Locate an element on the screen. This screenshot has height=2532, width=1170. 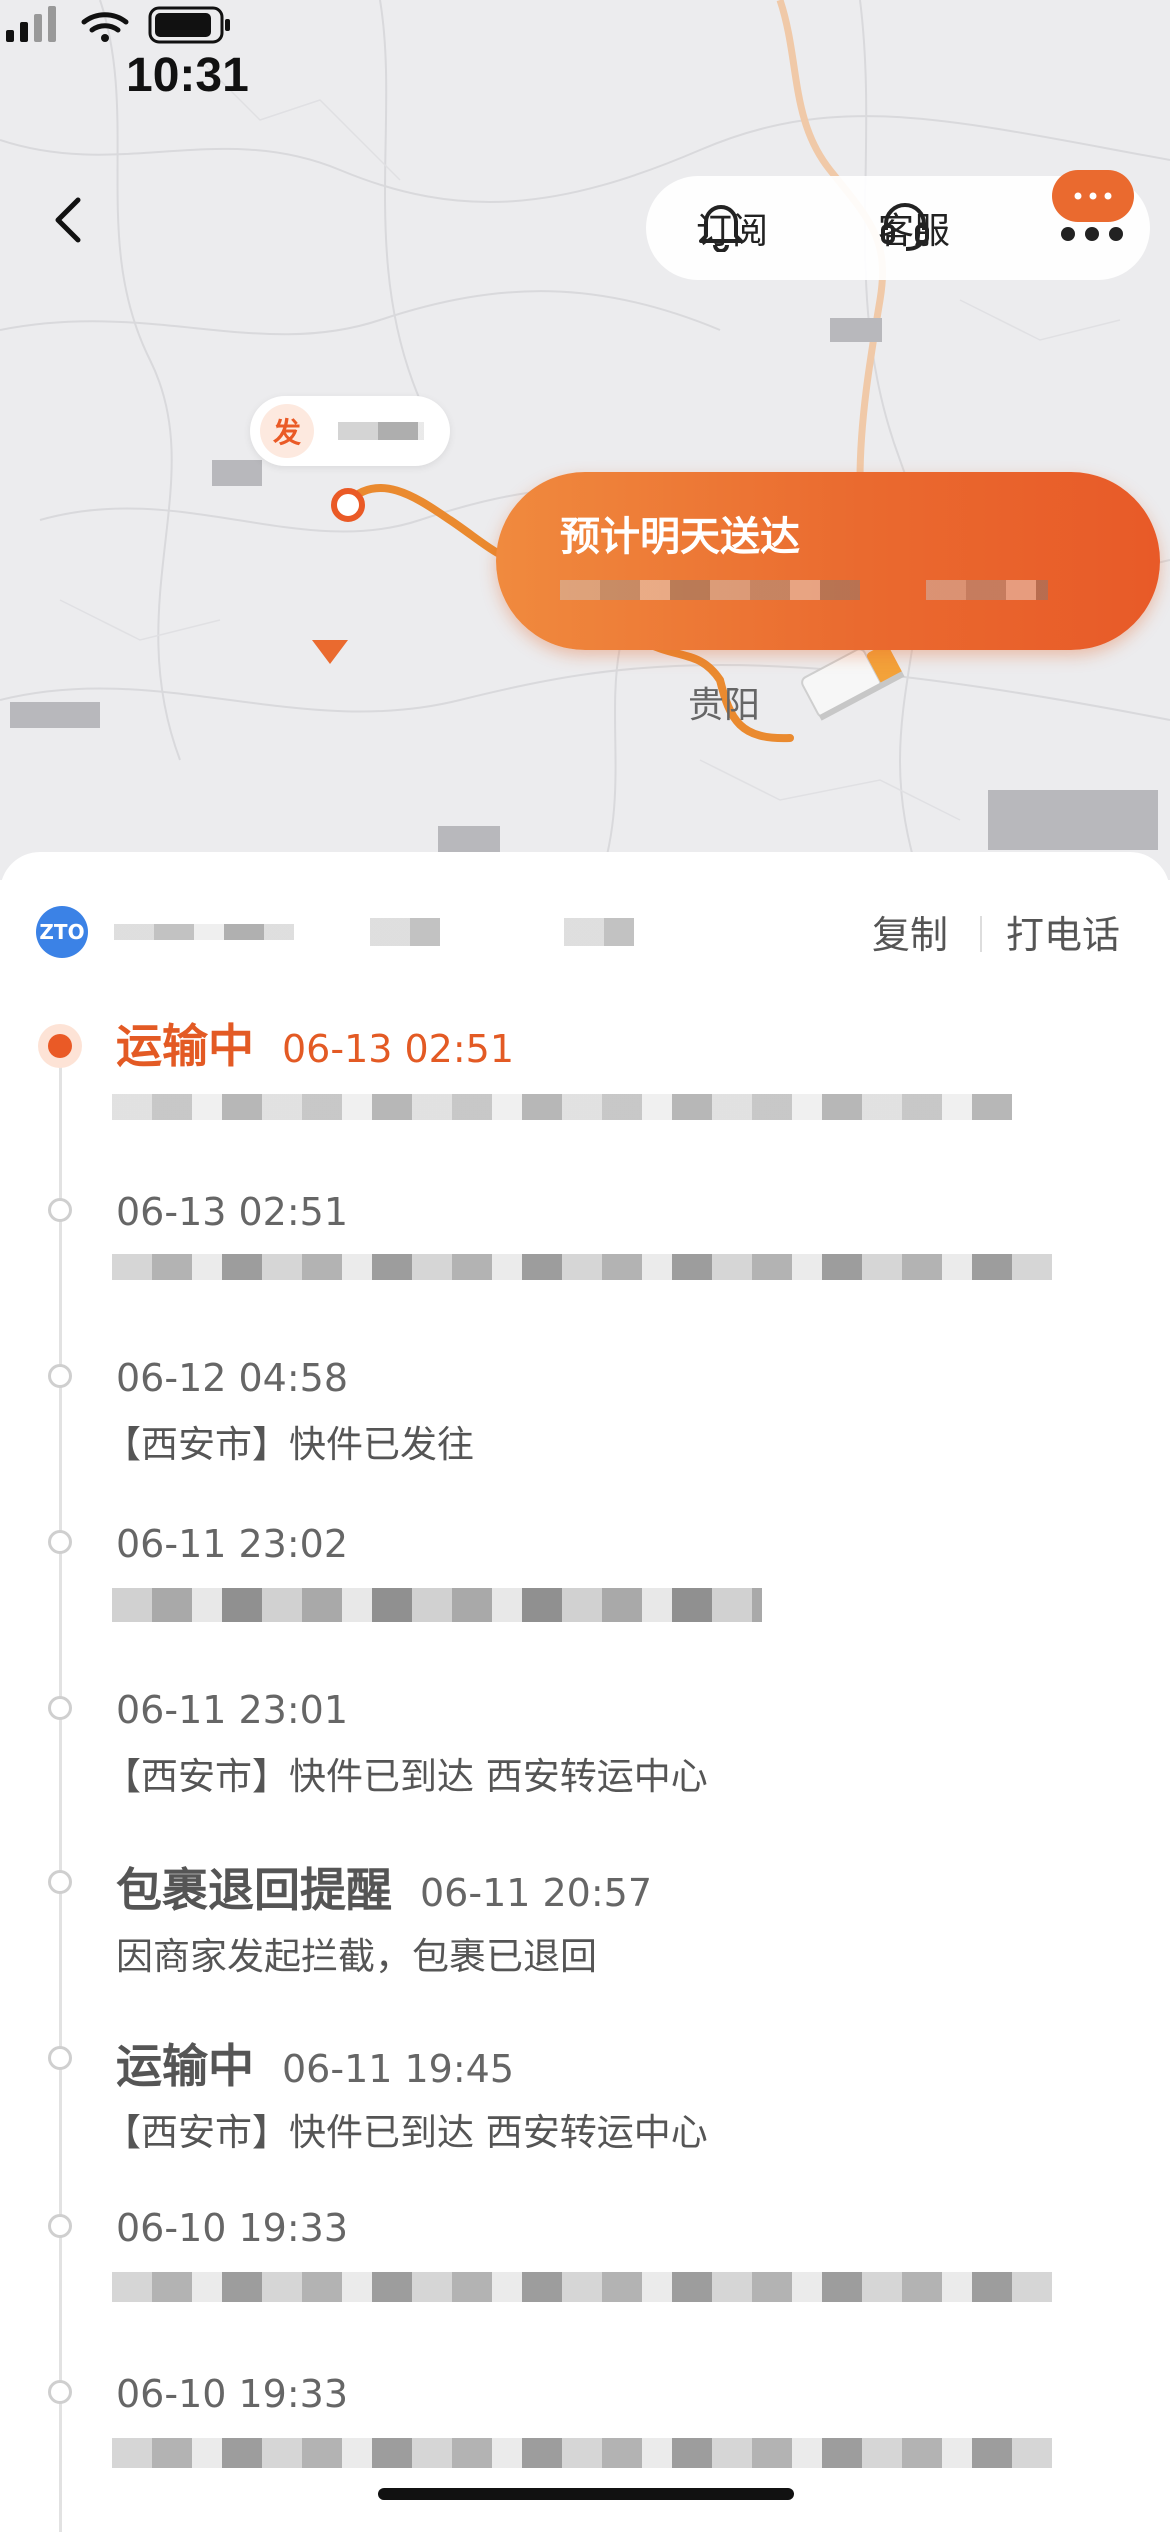
divider is located at coordinates (981, 934).